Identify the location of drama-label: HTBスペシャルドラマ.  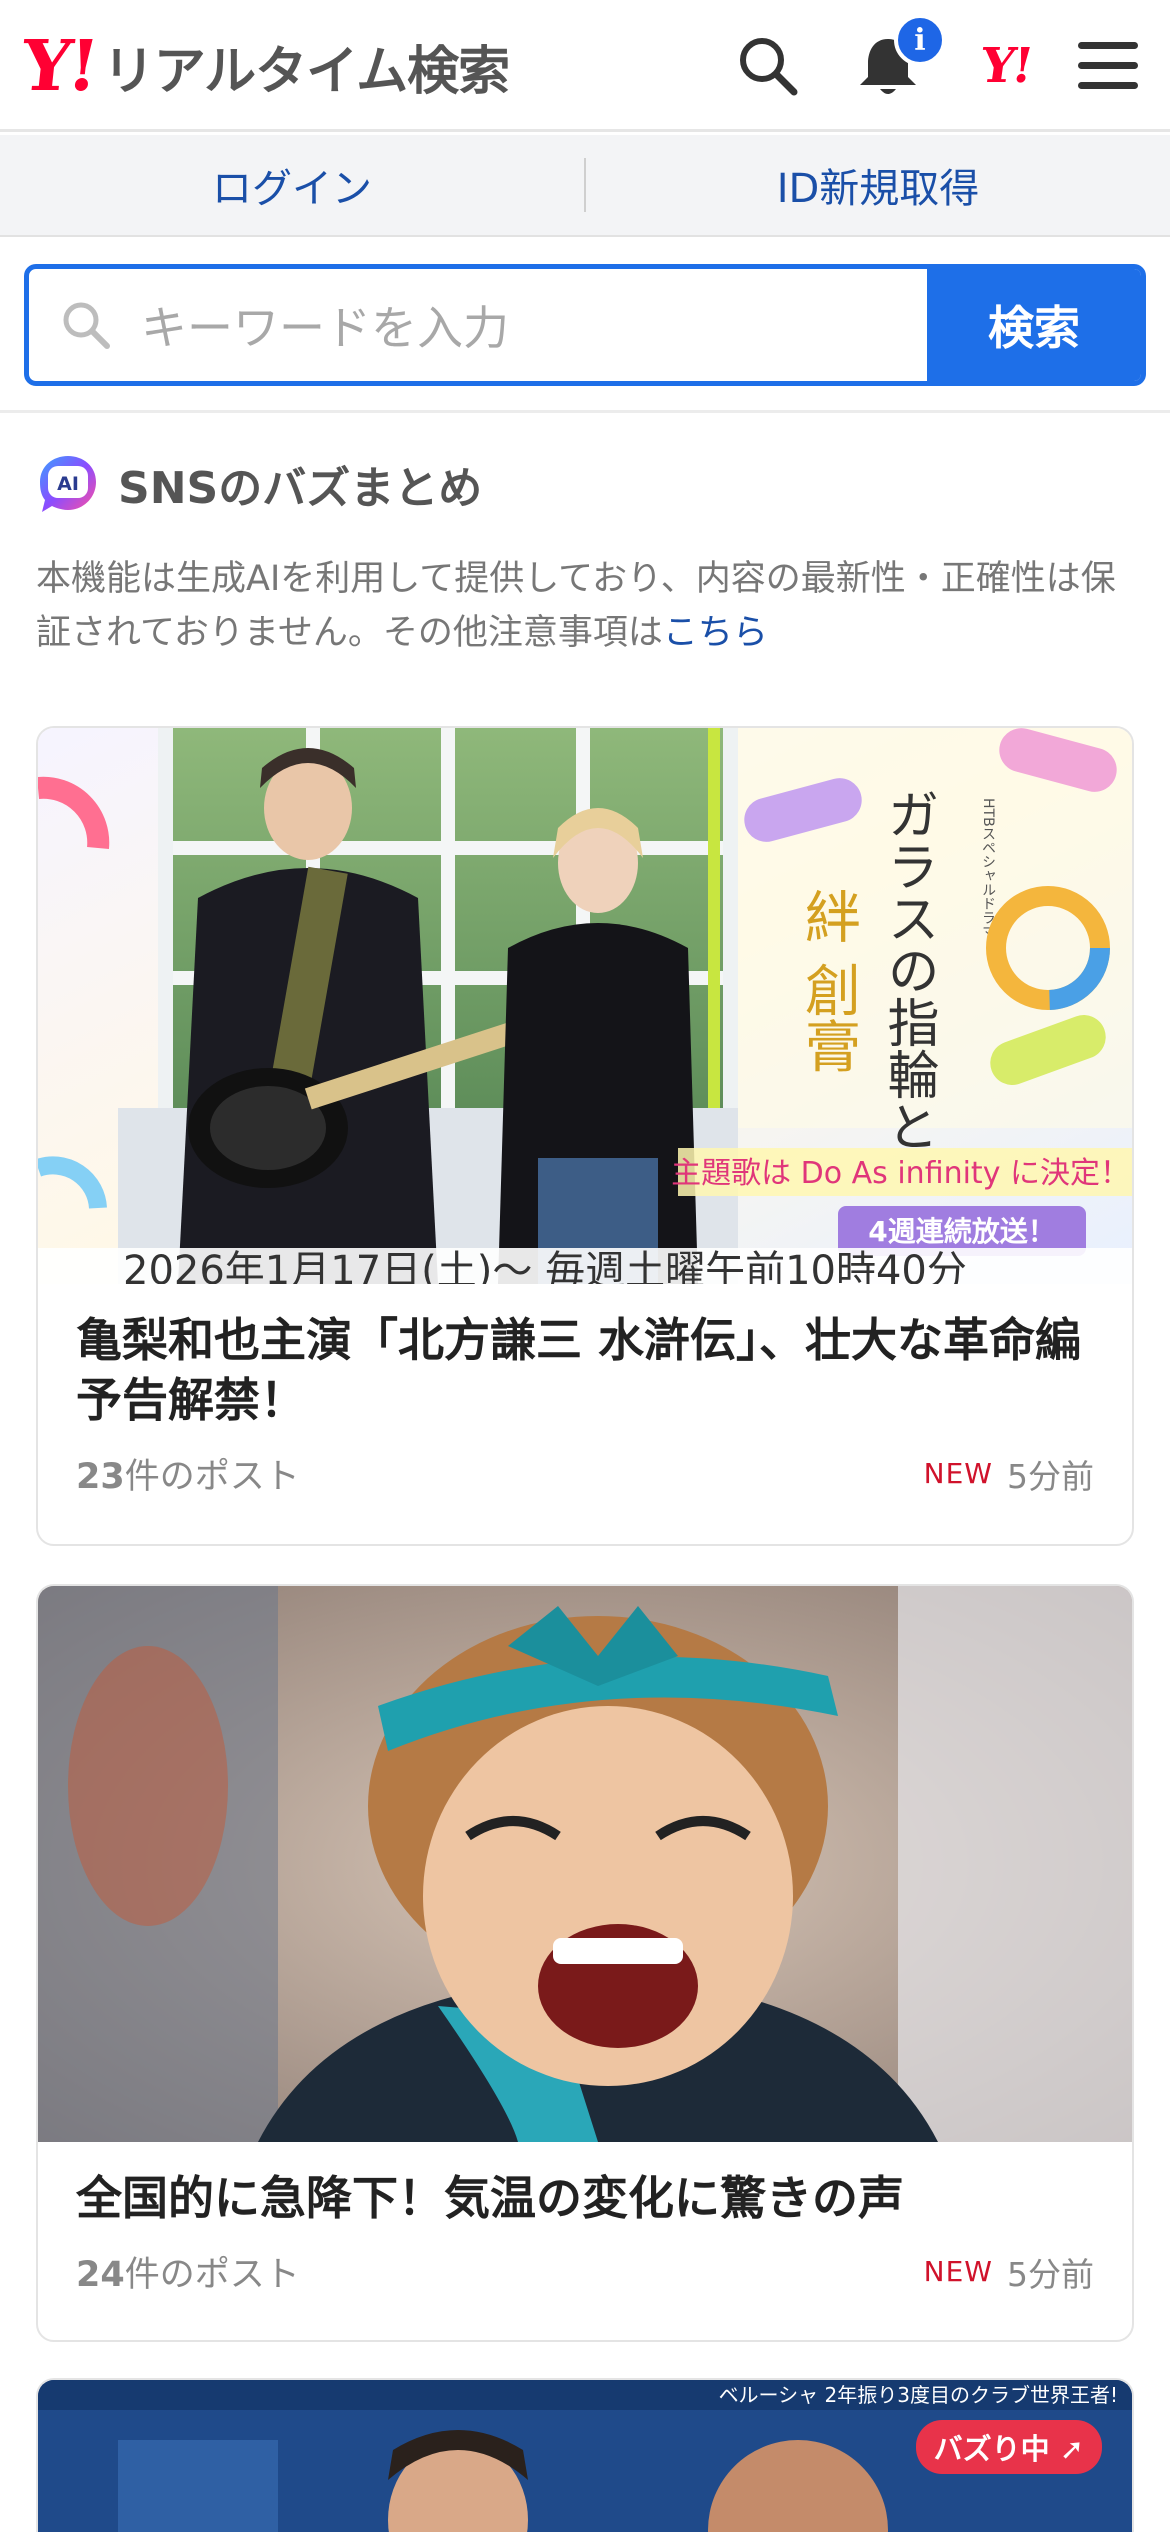
(988, 868).